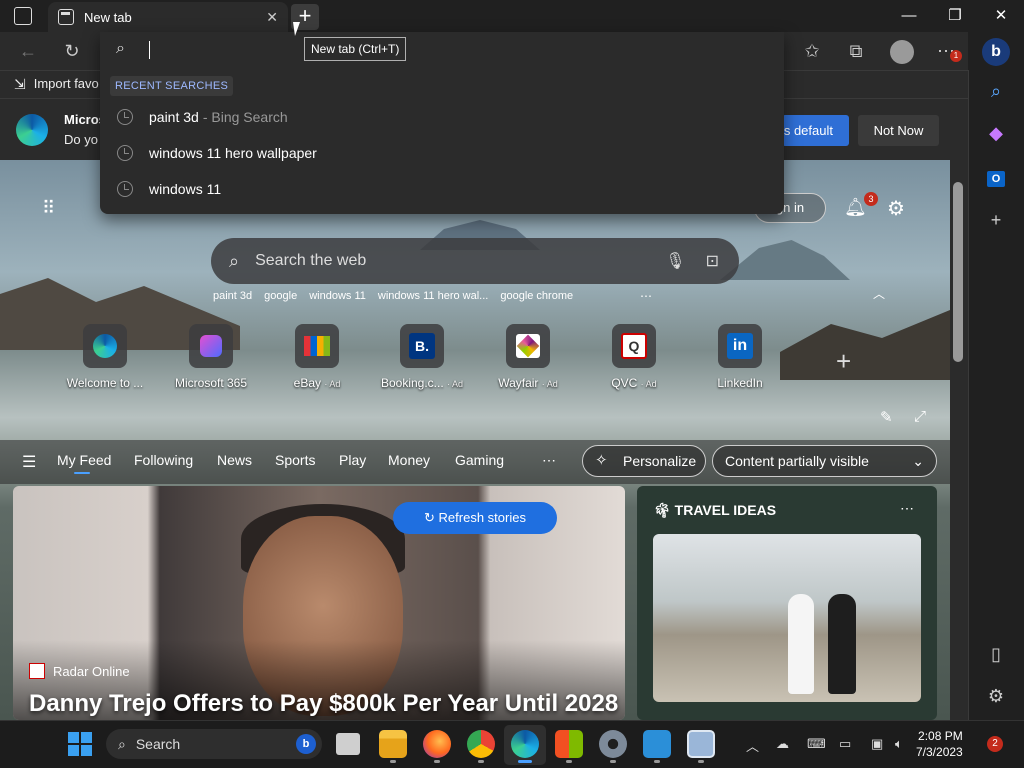 The width and height of the screenshot is (1024, 768). What do you see at coordinates (84, 460) in the screenshot?
I see `feed-tab-my-feed: My Feed` at bounding box center [84, 460].